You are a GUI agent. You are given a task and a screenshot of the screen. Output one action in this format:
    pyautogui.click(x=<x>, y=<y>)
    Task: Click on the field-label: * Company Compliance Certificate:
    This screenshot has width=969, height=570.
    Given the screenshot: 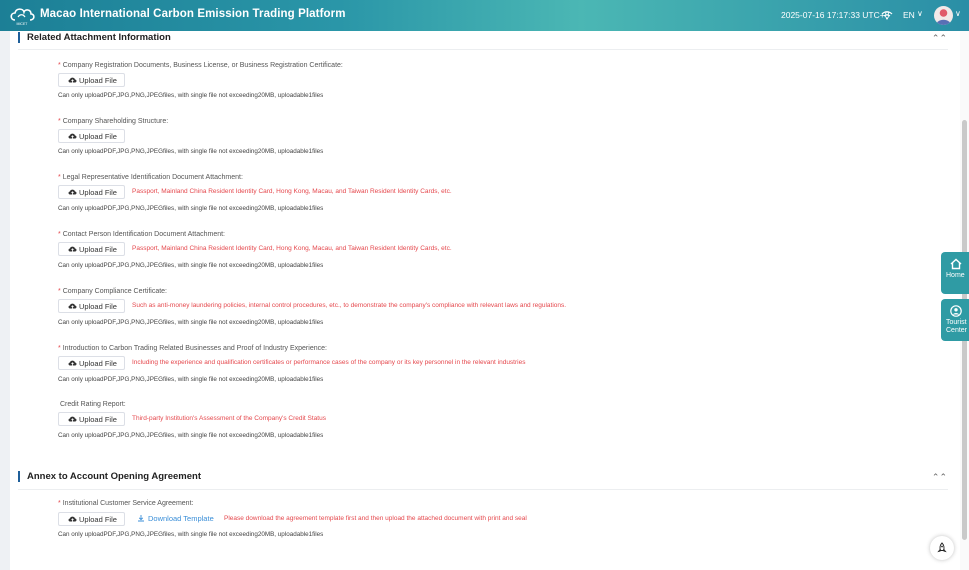 What is the action you would take?
    pyautogui.click(x=112, y=291)
    